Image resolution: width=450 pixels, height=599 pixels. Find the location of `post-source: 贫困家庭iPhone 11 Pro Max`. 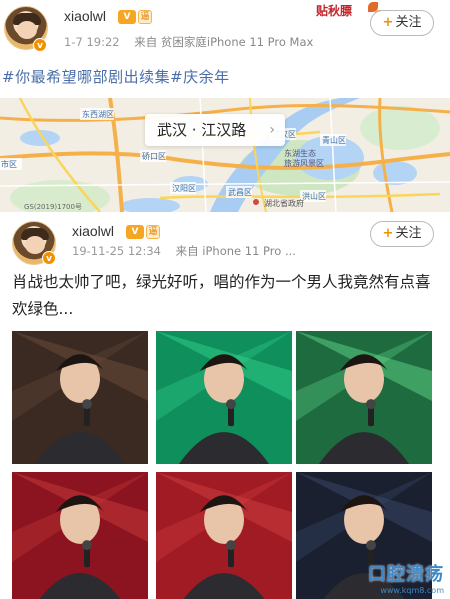

post-source: 贫困家庭iPhone 11 Pro Max is located at coordinates (237, 42).